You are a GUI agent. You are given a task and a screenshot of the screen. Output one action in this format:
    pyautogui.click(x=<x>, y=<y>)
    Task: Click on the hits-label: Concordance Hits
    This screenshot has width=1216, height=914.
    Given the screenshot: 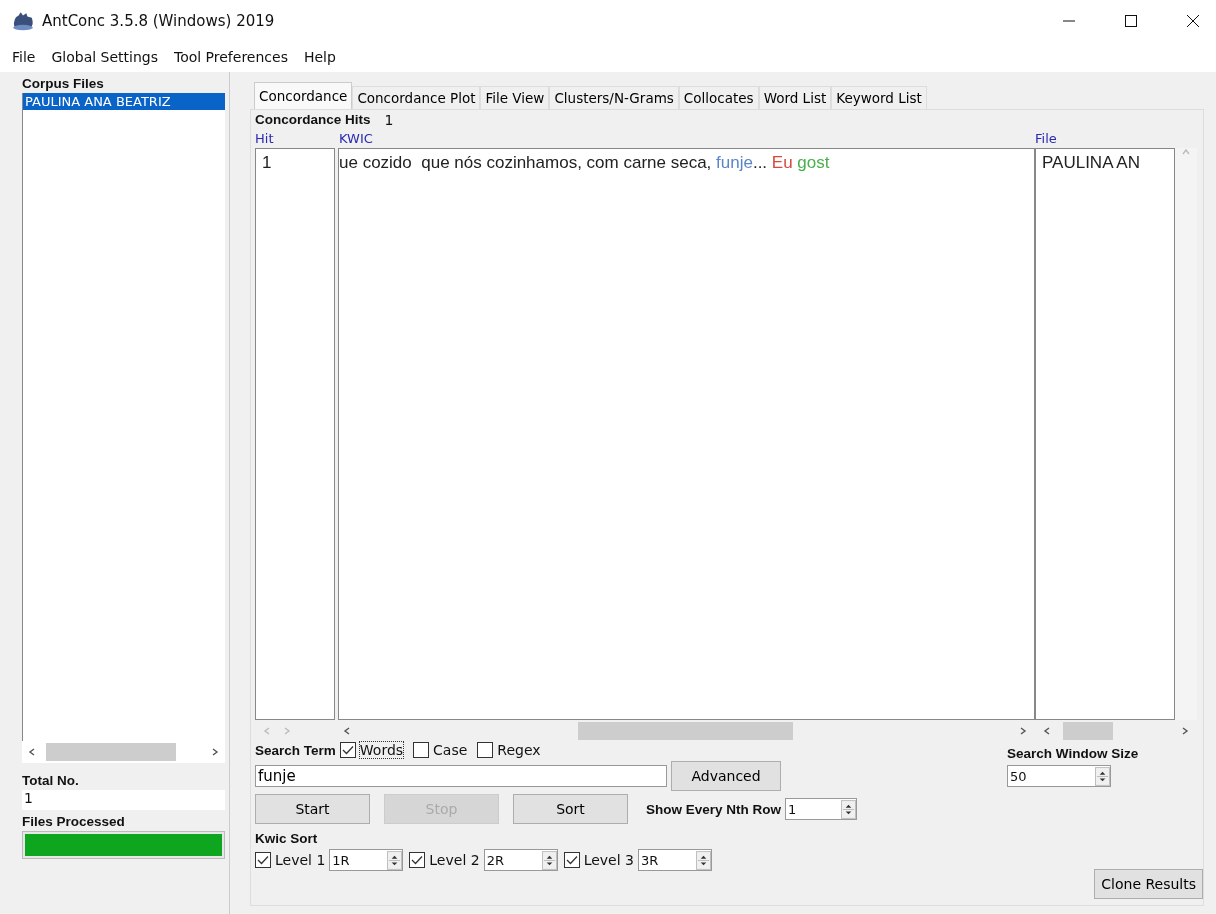 What is the action you would take?
    pyautogui.click(x=313, y=120)
    